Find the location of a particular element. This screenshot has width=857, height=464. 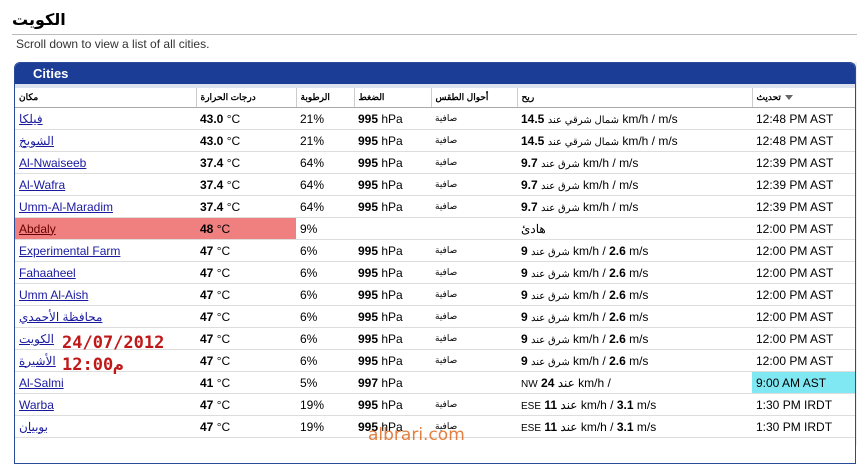

column-header-pressure: الضغط is located at coordinates (393, 98).